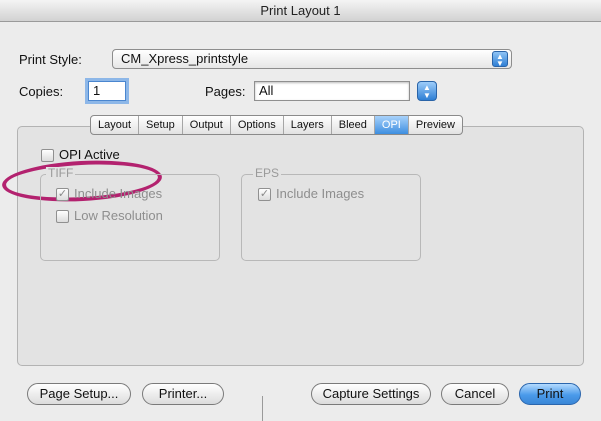  I want to click on tiff-low-resolution-label: Low Resolution, so click(118, 215).